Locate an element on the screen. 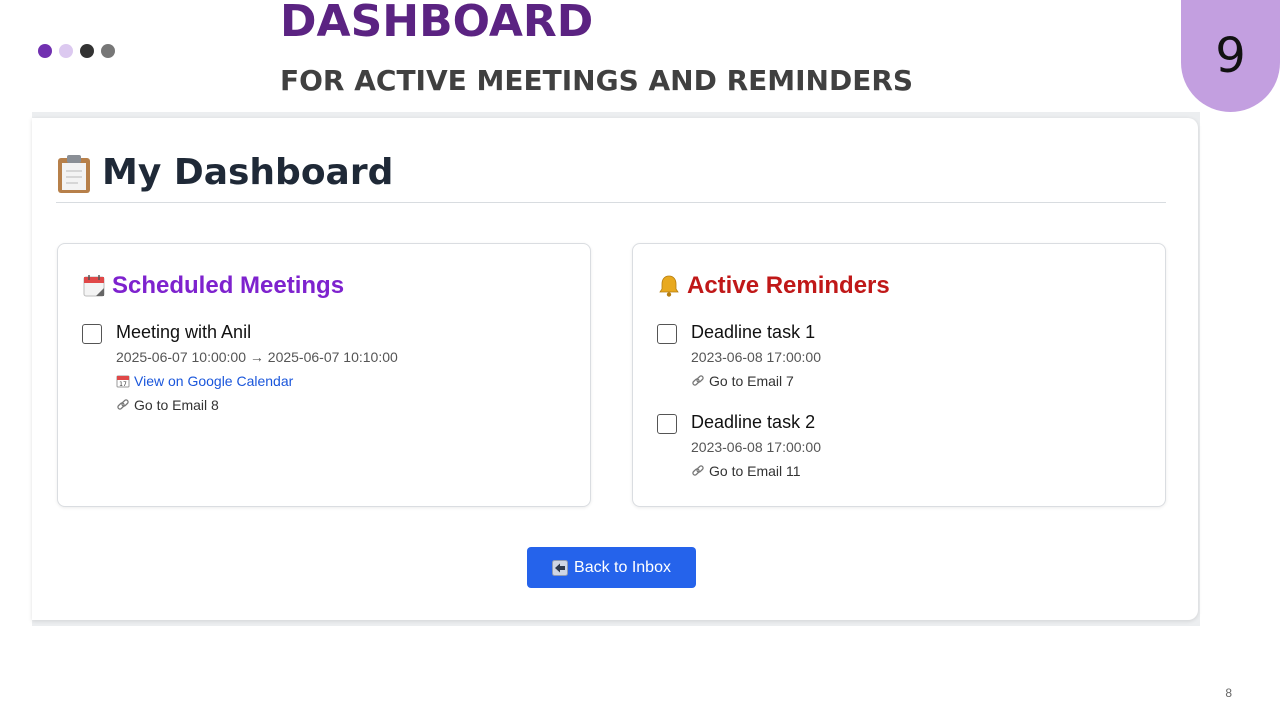 Image resolution: width=1280 pixels, height=720 pixels. meeting-title: Meeting with Anil is located at coordinates (184, 332).